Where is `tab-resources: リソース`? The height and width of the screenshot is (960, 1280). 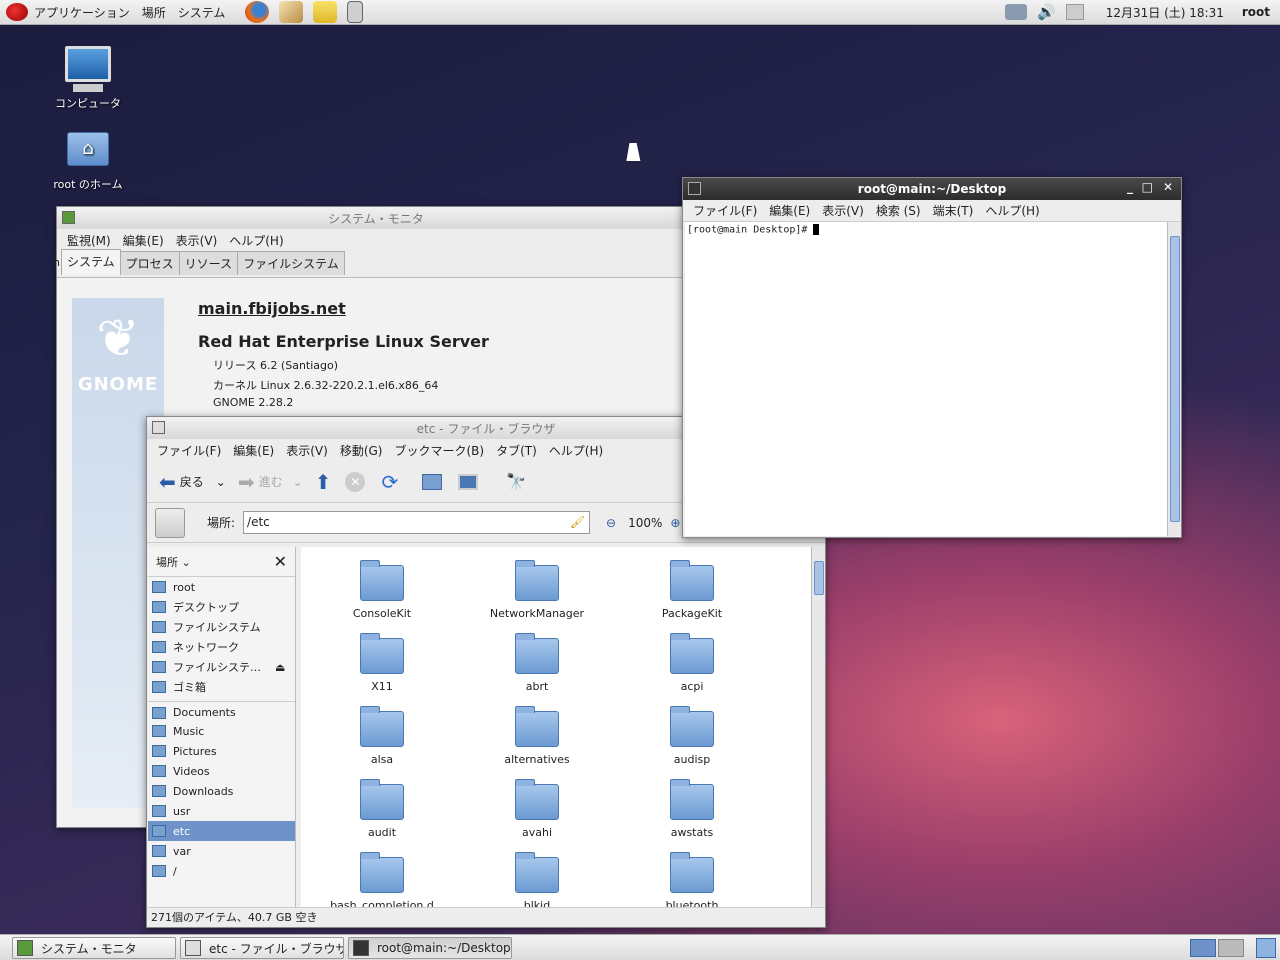
tab-resources: リソース is located at coordinates (208, 263).